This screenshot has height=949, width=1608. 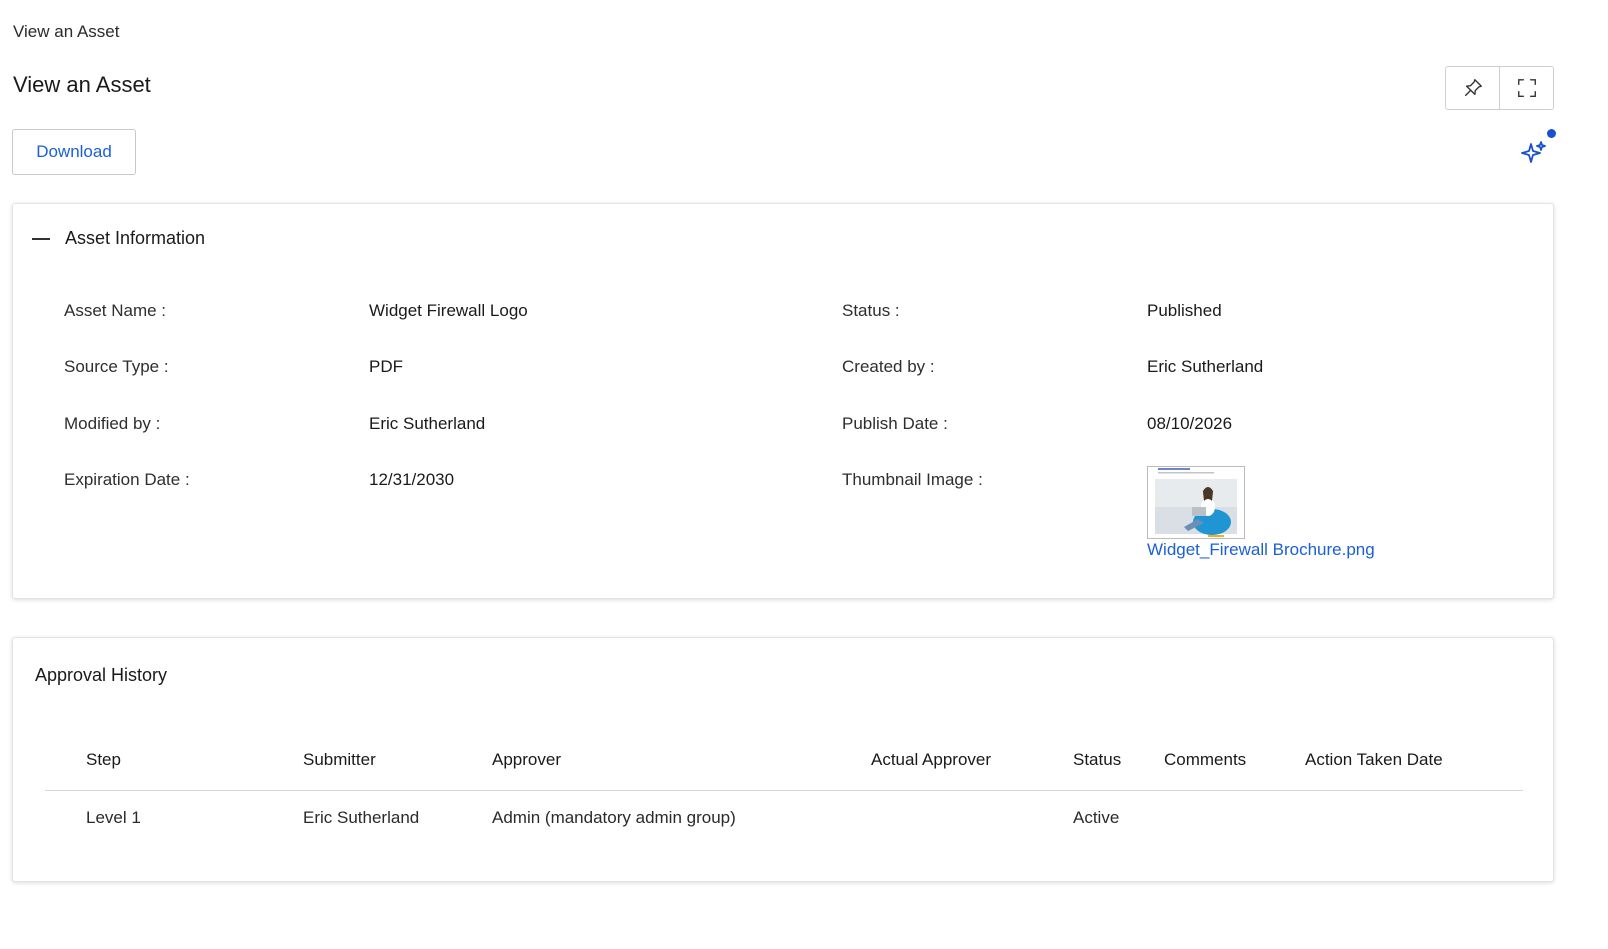 I want to click on column-header-status: Status, so click(x=1097, y=759).